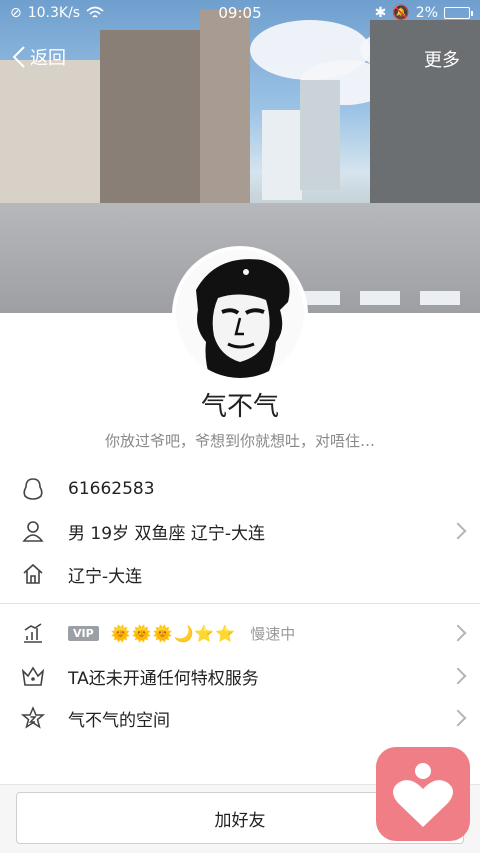  What do you see at coordinates (16, 13) in the screenshot?
I see `no-sim-icon: ⊘` at bounding box center [16, 13].